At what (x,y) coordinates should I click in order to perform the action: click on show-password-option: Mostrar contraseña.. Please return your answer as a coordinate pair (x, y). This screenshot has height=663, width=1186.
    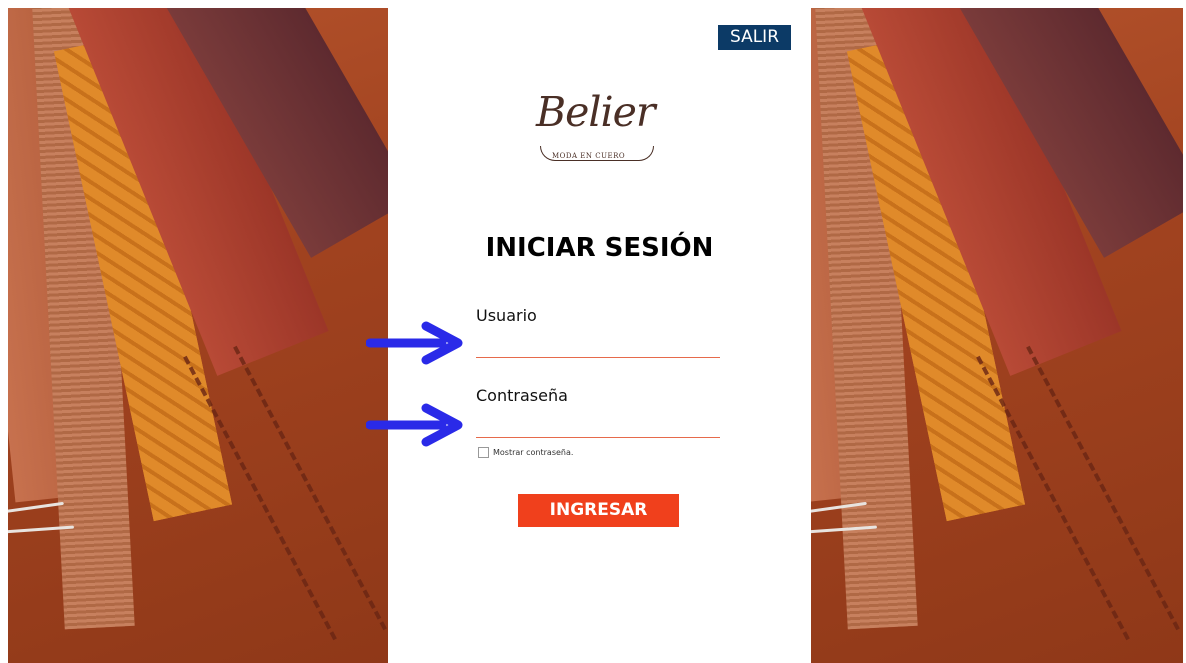
    Looking at the image, I should click on (525, 452).